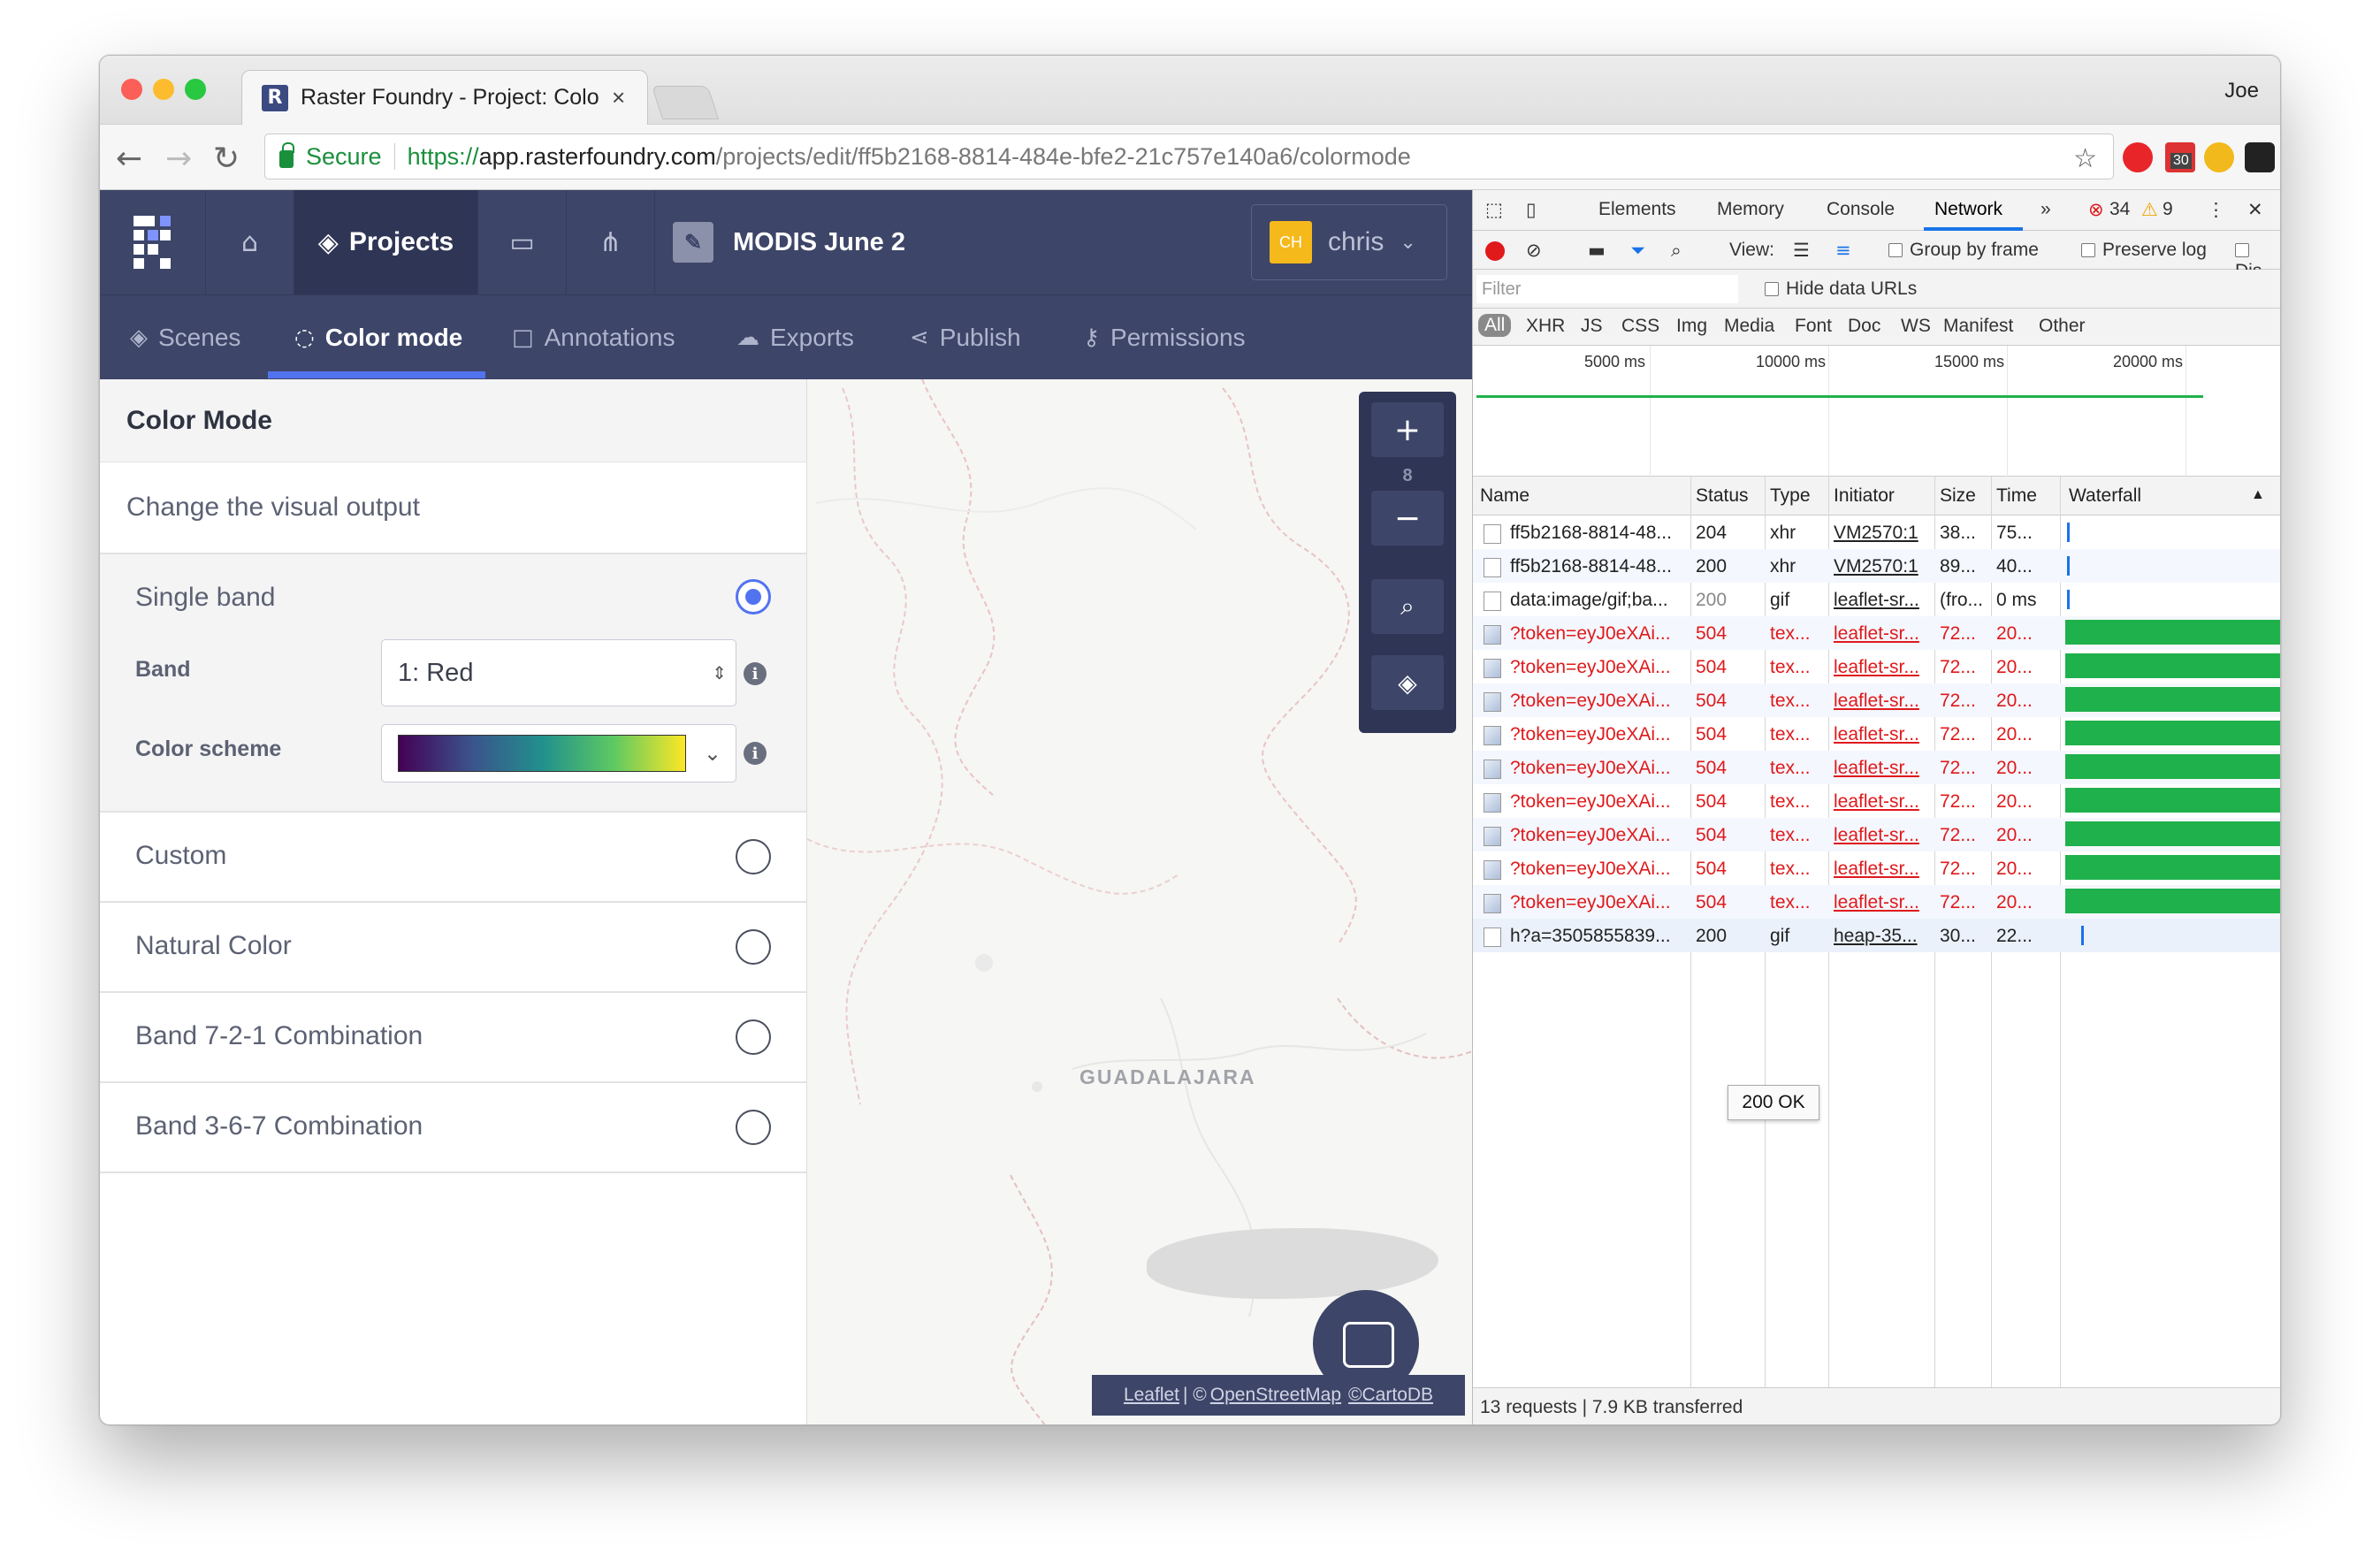  Describe the element at coordinates (1495, 251) in the screenshot. I see `record-icon` at that location.